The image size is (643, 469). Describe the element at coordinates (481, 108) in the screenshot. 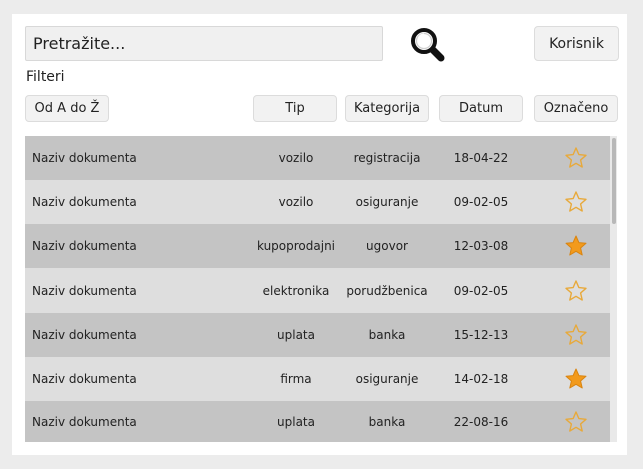

I see `filter-datum-button: Datum` at that location.